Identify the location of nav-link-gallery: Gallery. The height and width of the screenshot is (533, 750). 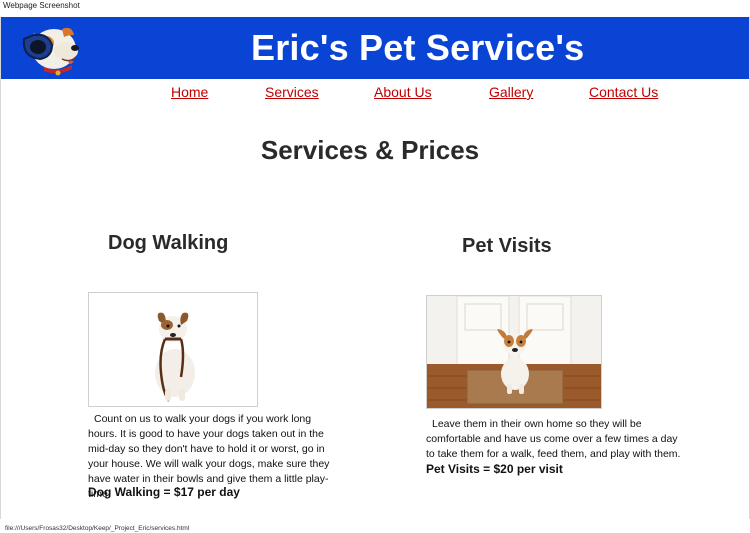
(511, 92).